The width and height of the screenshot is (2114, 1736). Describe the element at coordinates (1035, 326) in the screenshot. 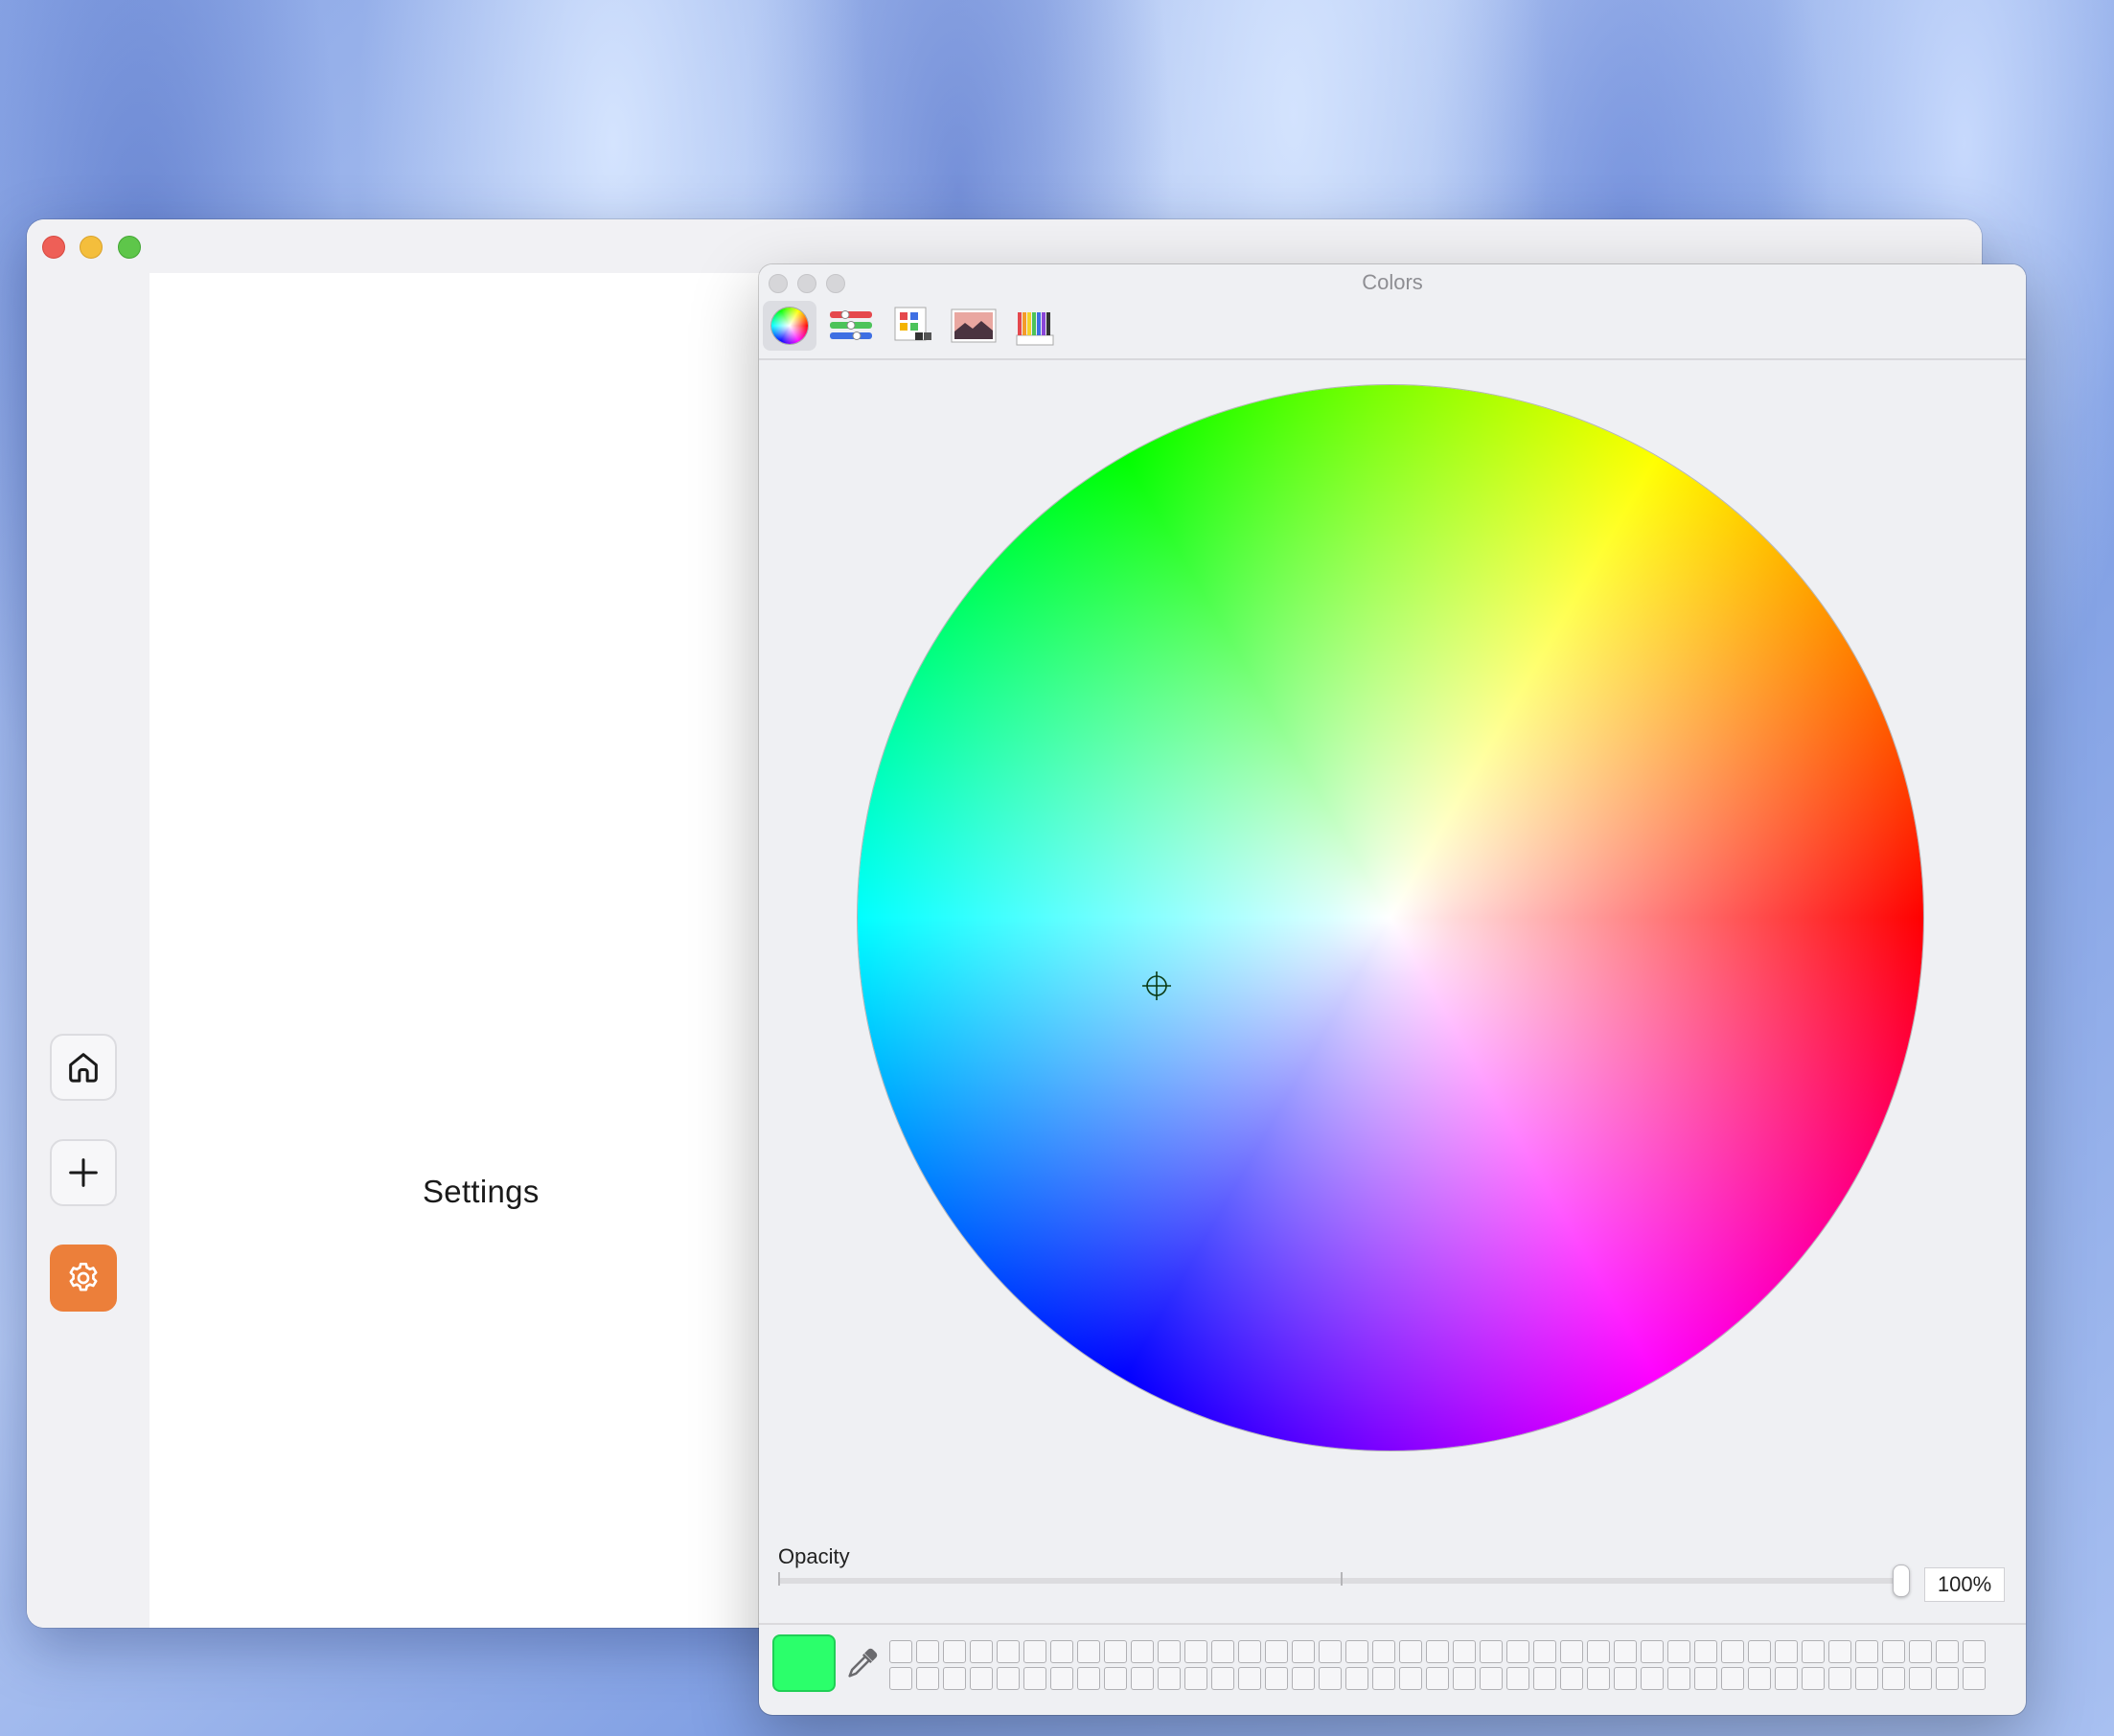

I see `pencils-mode-button` at that location.